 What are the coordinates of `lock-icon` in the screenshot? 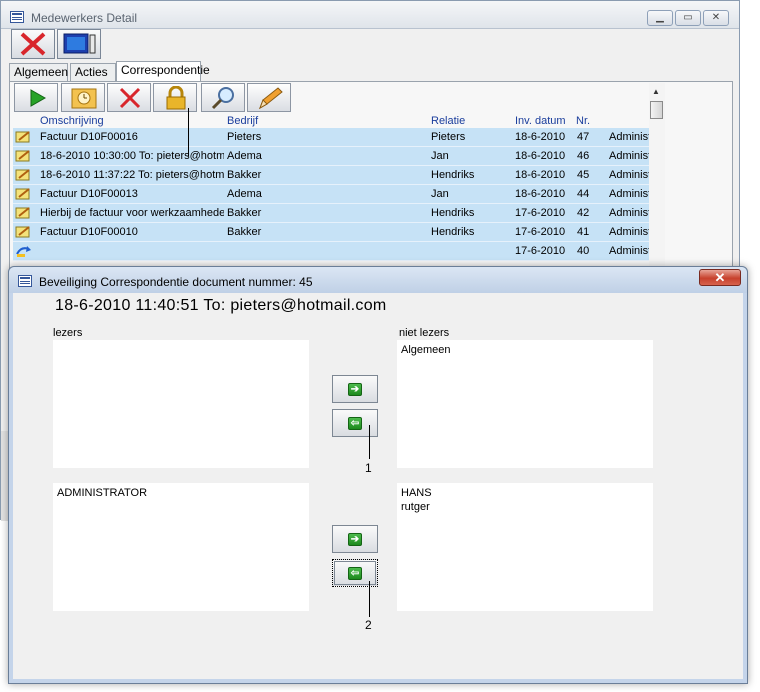 It's located at (176, 98).